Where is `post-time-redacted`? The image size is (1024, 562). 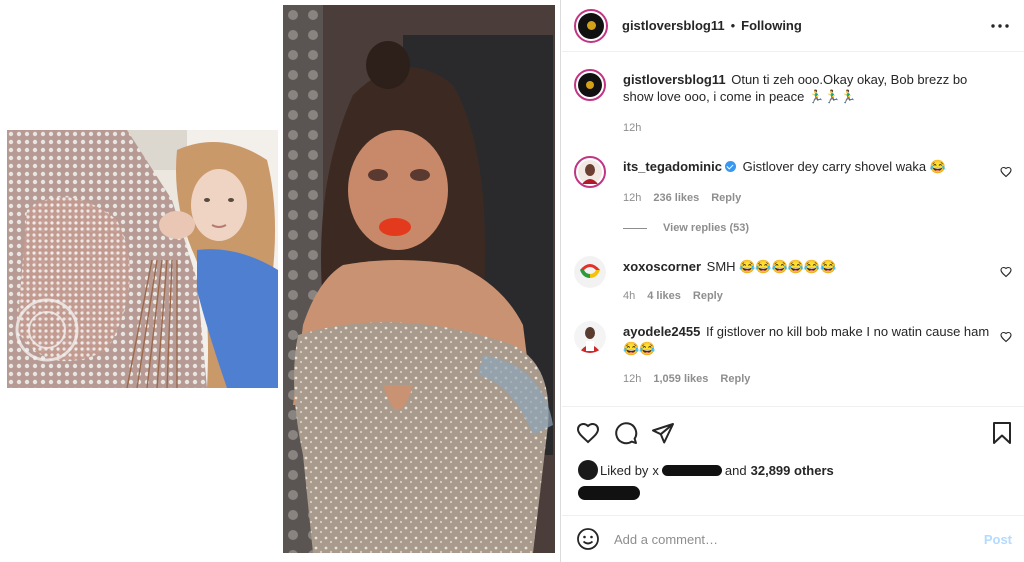 post-time-redacted is located at coordinates (609, 493).